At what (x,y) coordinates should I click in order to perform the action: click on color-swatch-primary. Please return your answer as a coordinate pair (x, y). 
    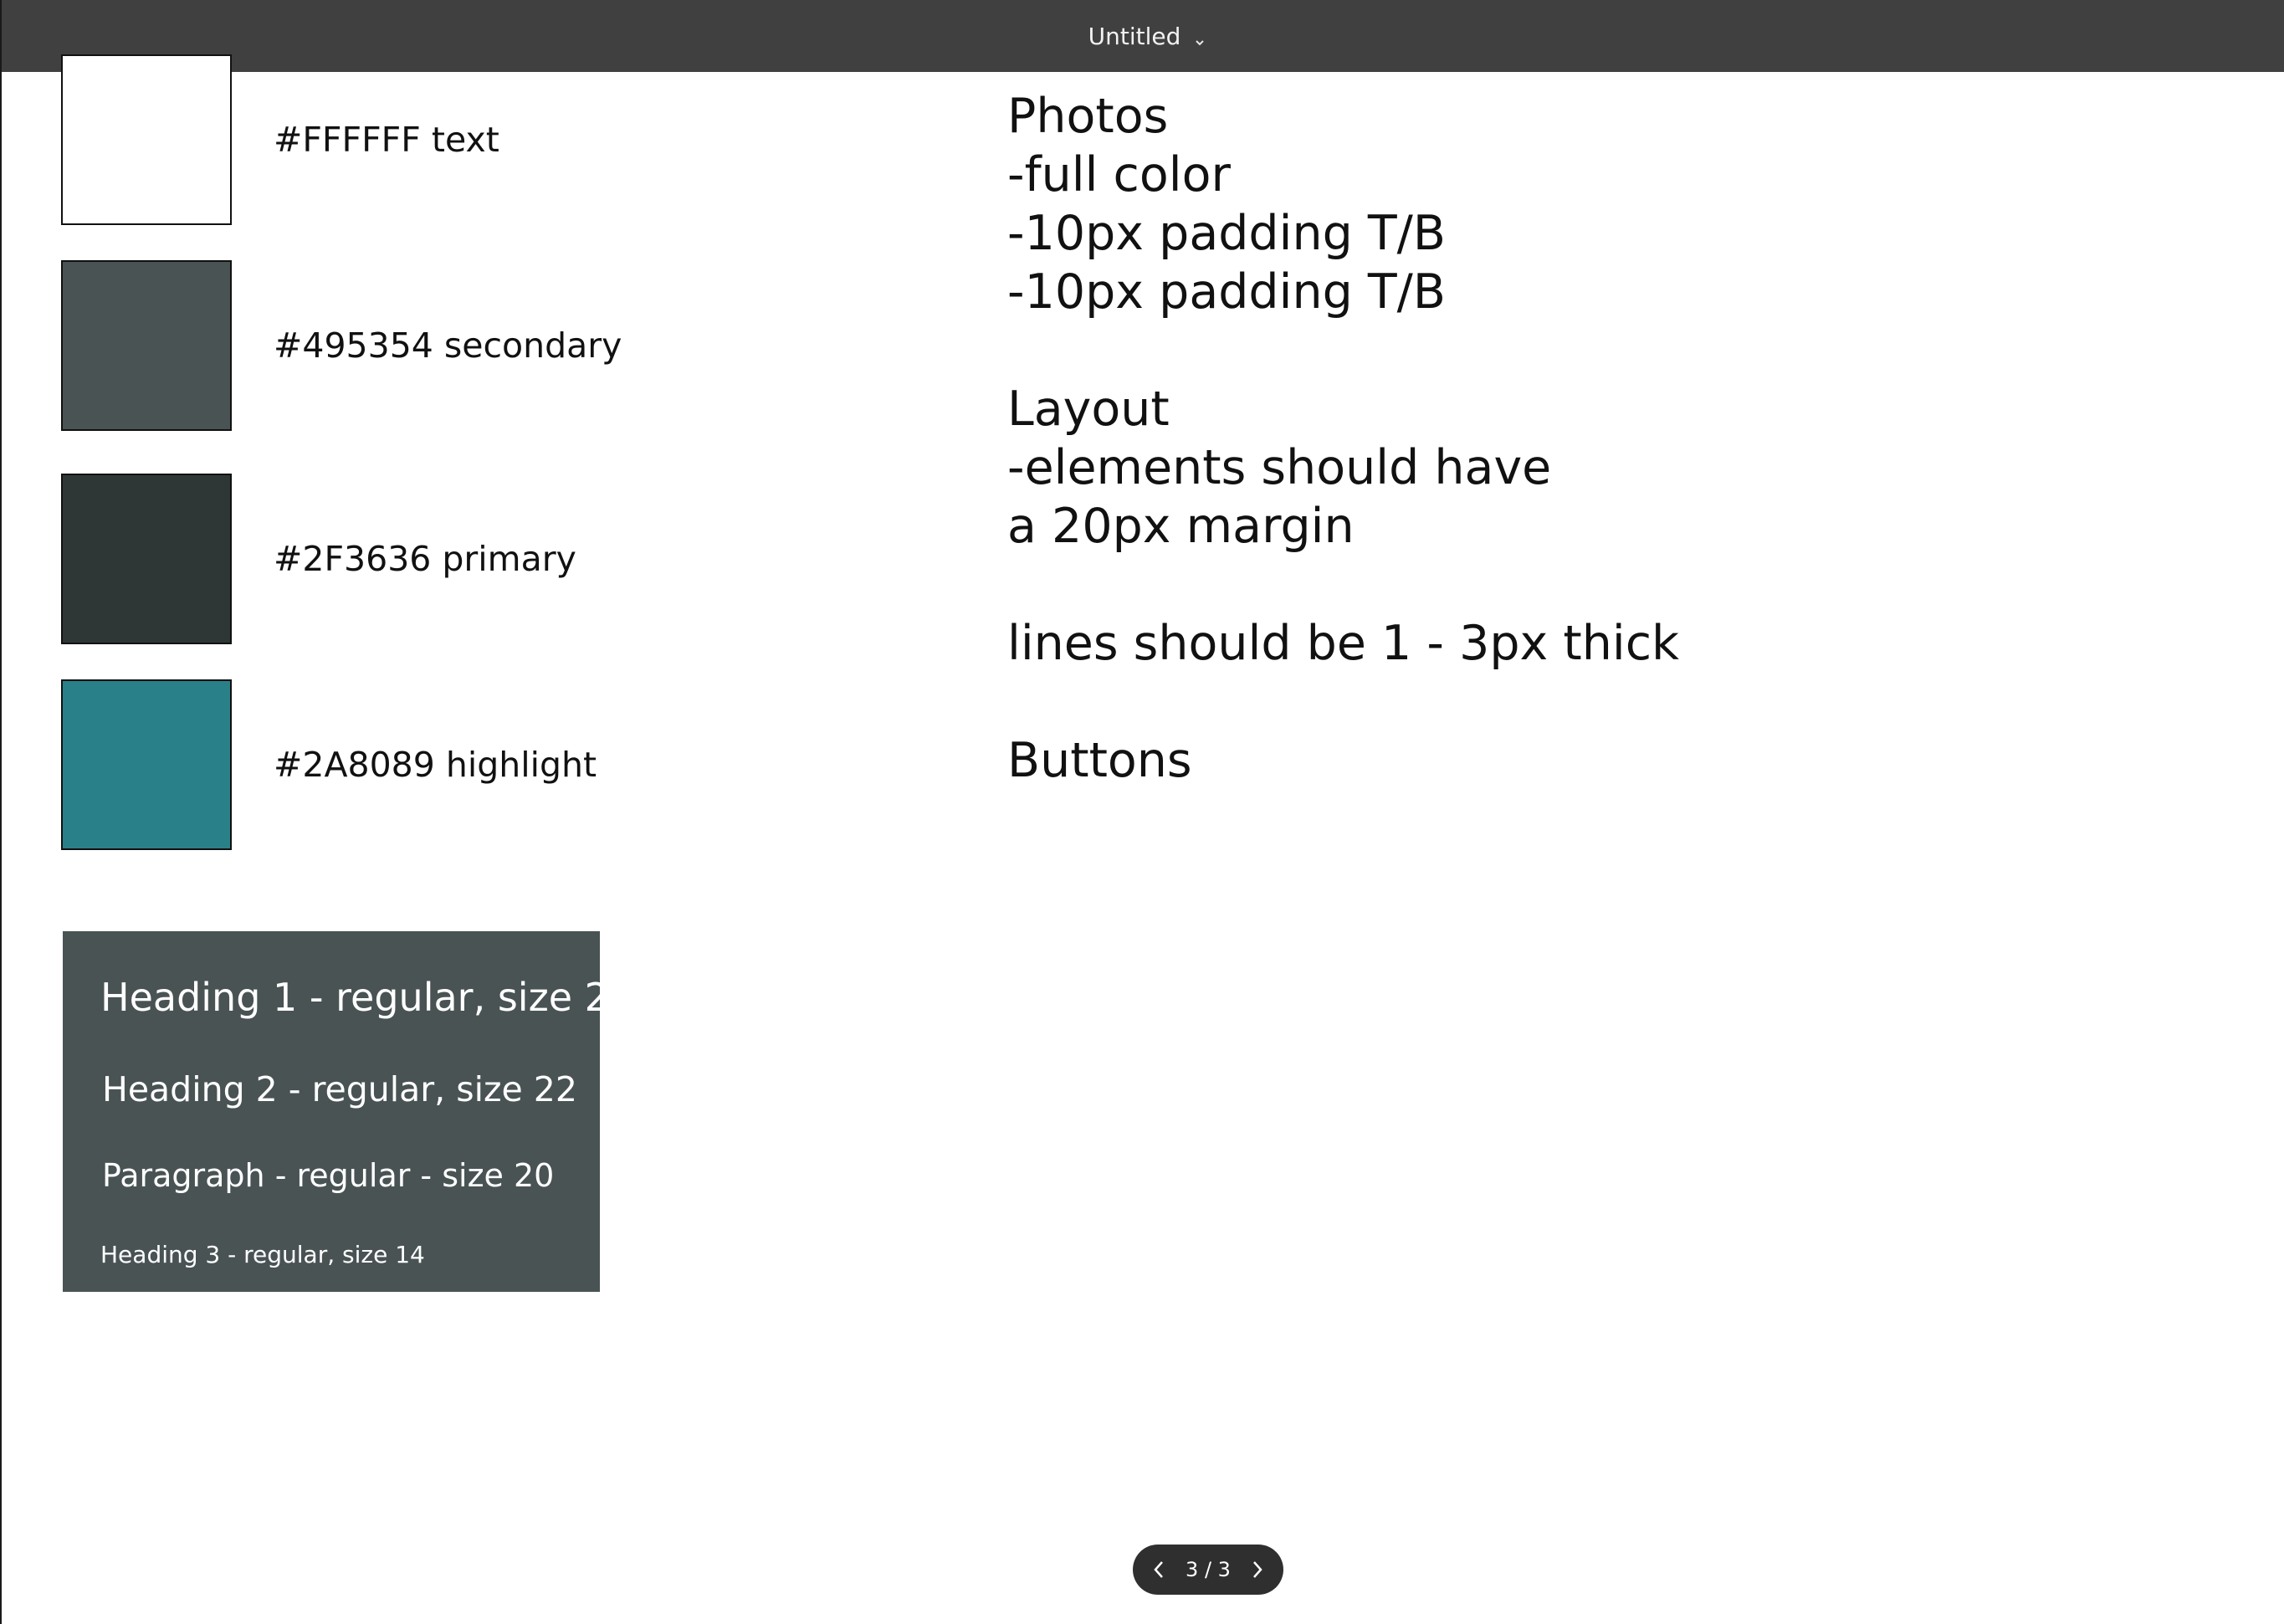
    Looking at the image, I should click on (146, 559).